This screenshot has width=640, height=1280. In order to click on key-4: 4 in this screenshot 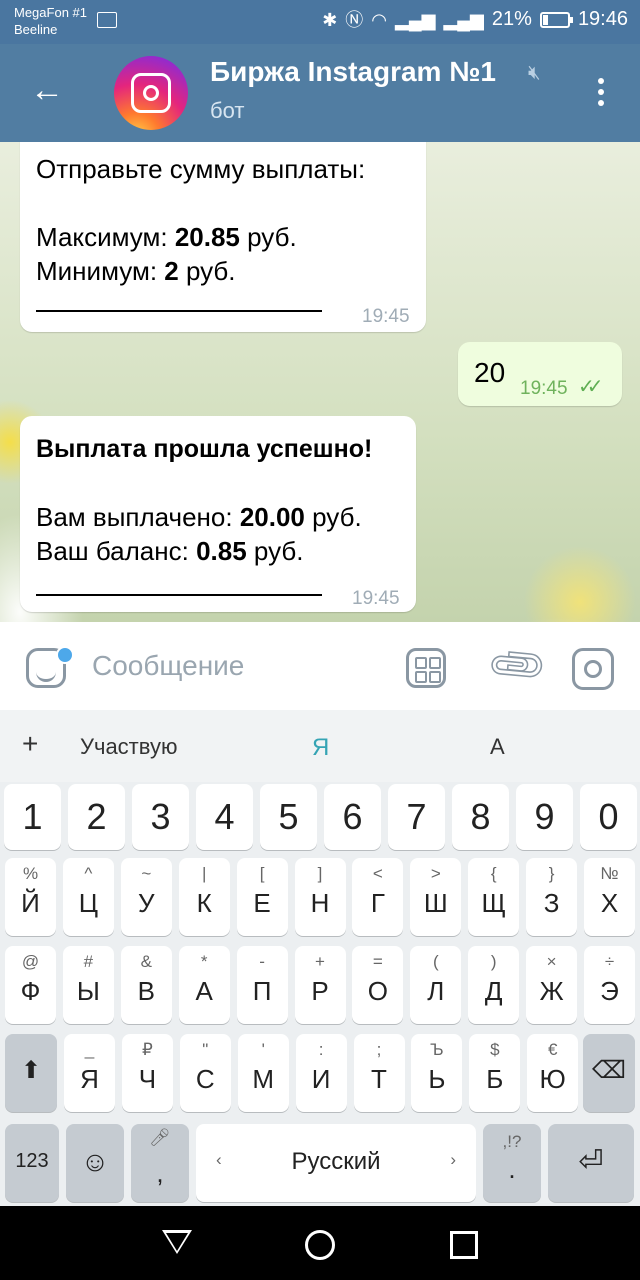, I will do `click(224, 817)`.